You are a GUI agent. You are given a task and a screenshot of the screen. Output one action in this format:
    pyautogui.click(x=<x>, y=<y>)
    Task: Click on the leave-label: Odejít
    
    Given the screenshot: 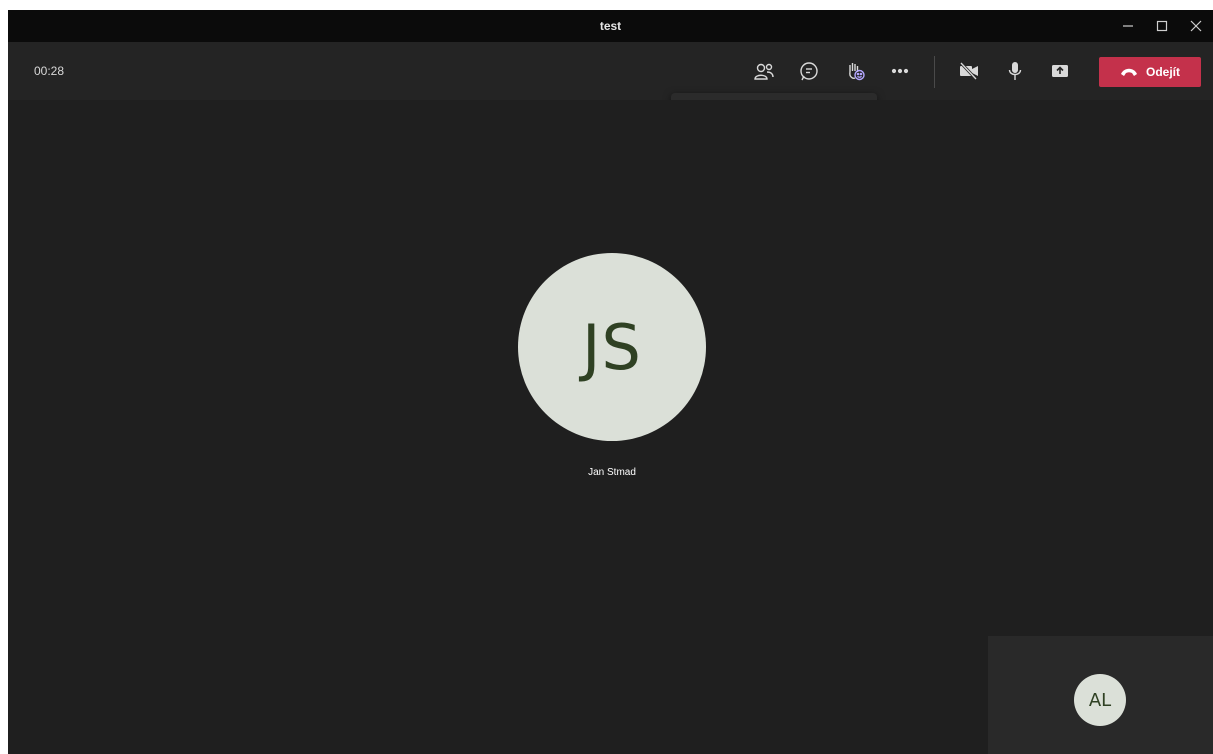 What is the action you would take?
    pyautogui.click(x=1162, y=72)
    